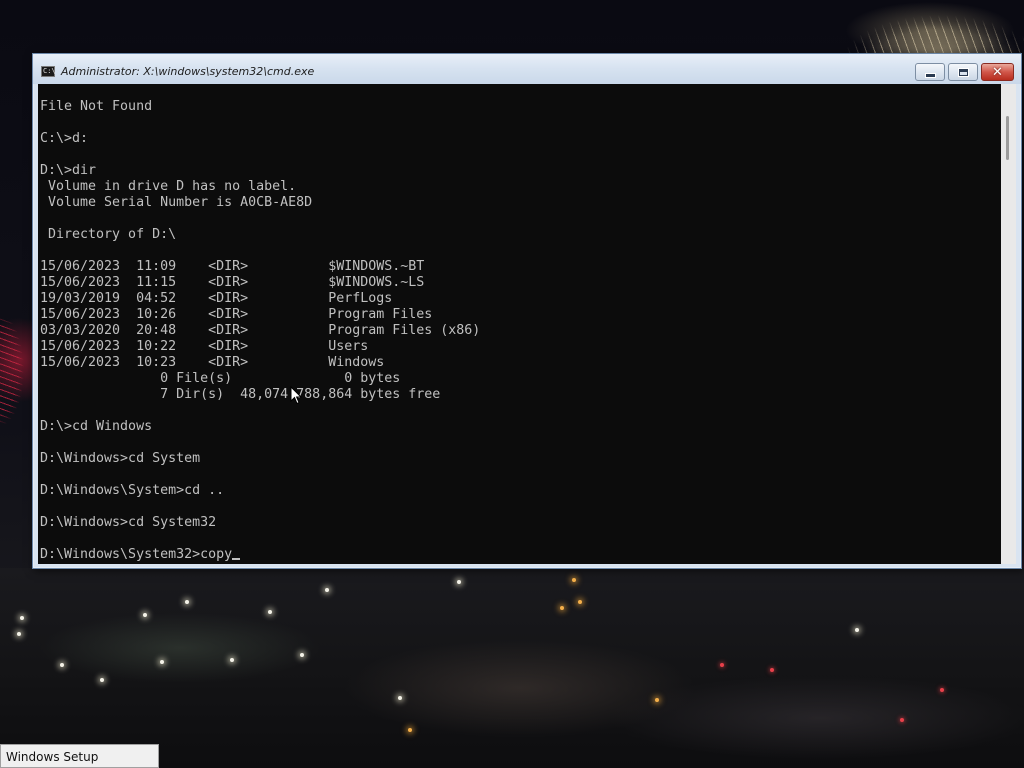 The height and width of the screenshot is (768, 1024). What do you see at coordinates (176, 202) in the screenshot?
I see `console-line: Volume Serial Number is A0CB-AE8D` at bounding box center [176, 202].